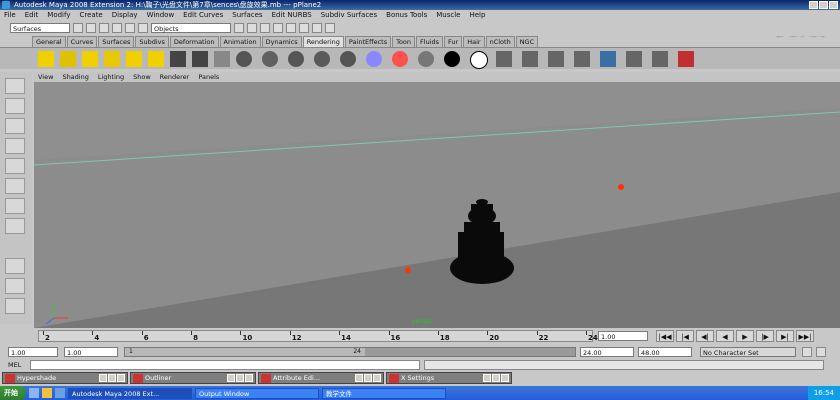 The image size is (840, 400). What do you see at coordinates (477, 15) in the screenshot?
I see `menu-help: Help` at bounding box center [477, 15].